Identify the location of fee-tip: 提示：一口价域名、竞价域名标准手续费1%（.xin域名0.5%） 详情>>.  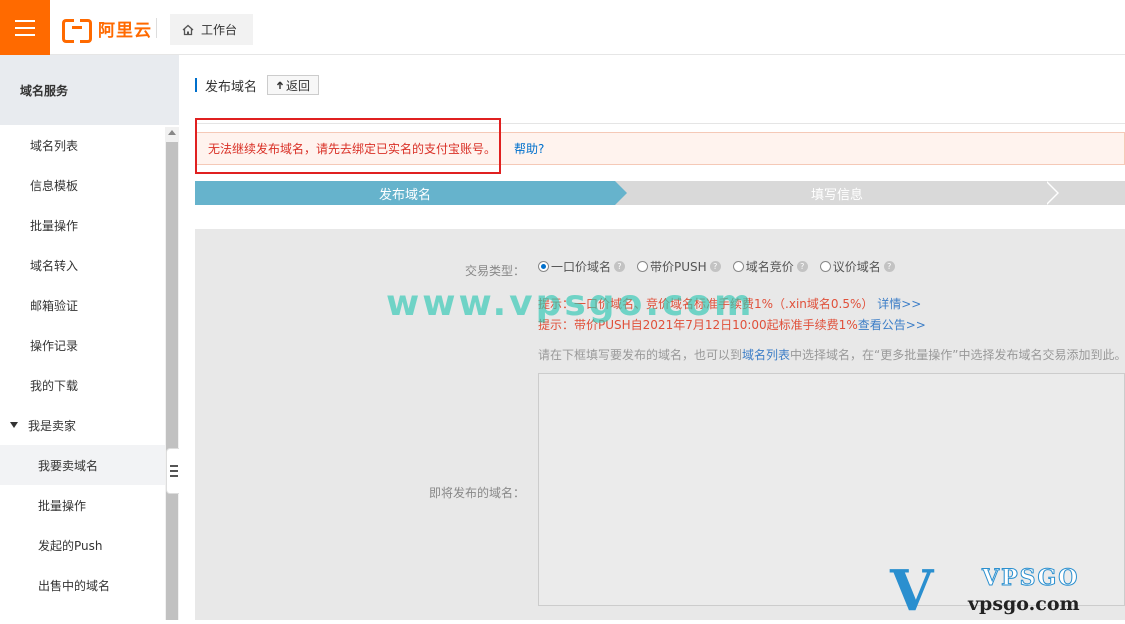
(729, 303).